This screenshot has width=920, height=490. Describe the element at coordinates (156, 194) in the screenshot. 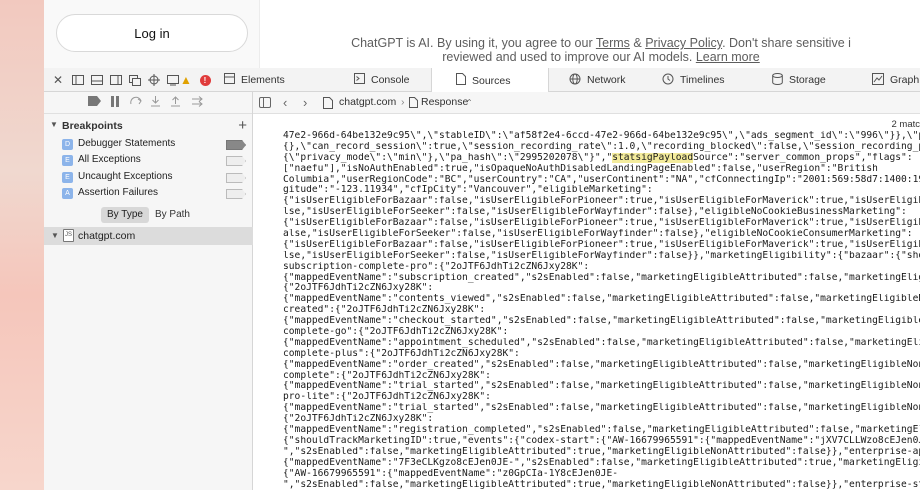

I see `breakpoint-assertion-failures: A Assertion Failures` at that location.